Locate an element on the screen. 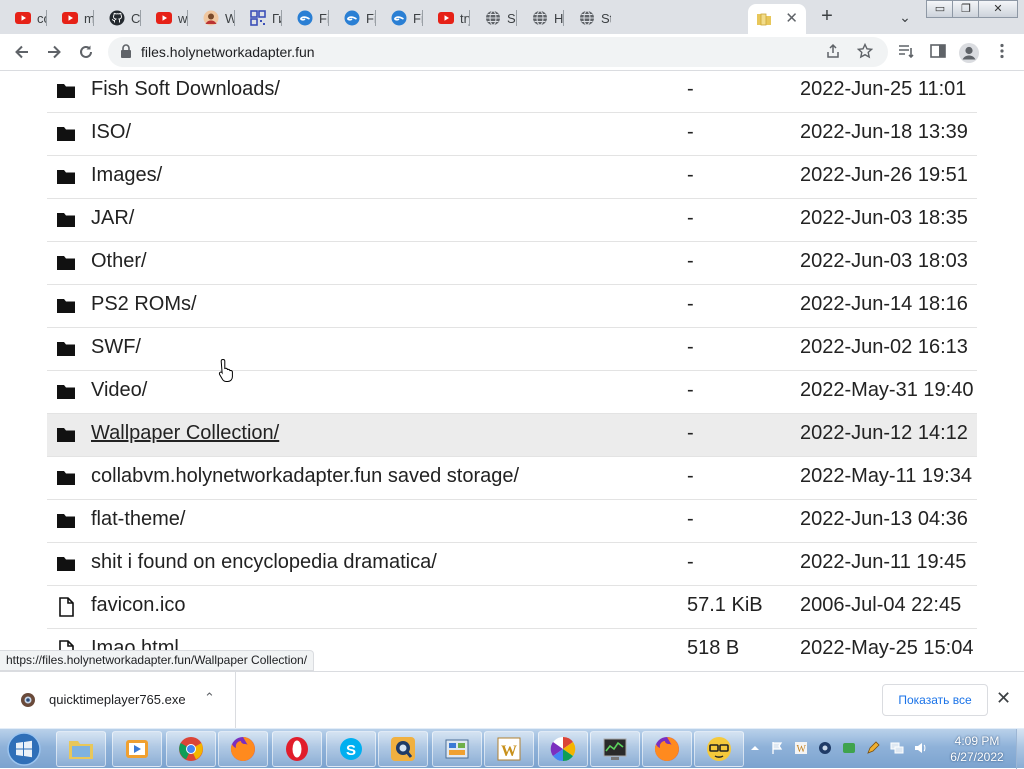  side-panel-icon is located at coordinates (938, 52).